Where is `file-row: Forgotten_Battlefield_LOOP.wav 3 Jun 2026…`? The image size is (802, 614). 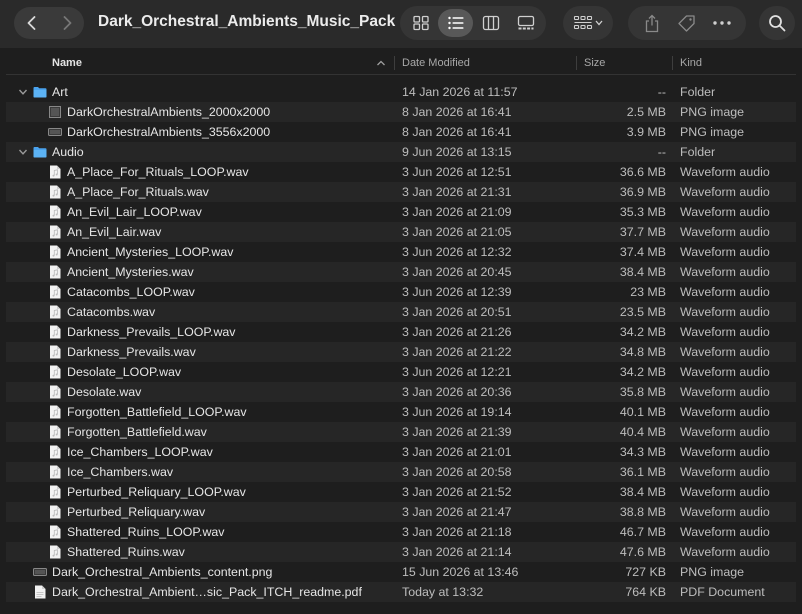
file-row: Forgotten_Battlefield_LOOP.wav 3 Jun 2026… is located at coordinates (401, 412).